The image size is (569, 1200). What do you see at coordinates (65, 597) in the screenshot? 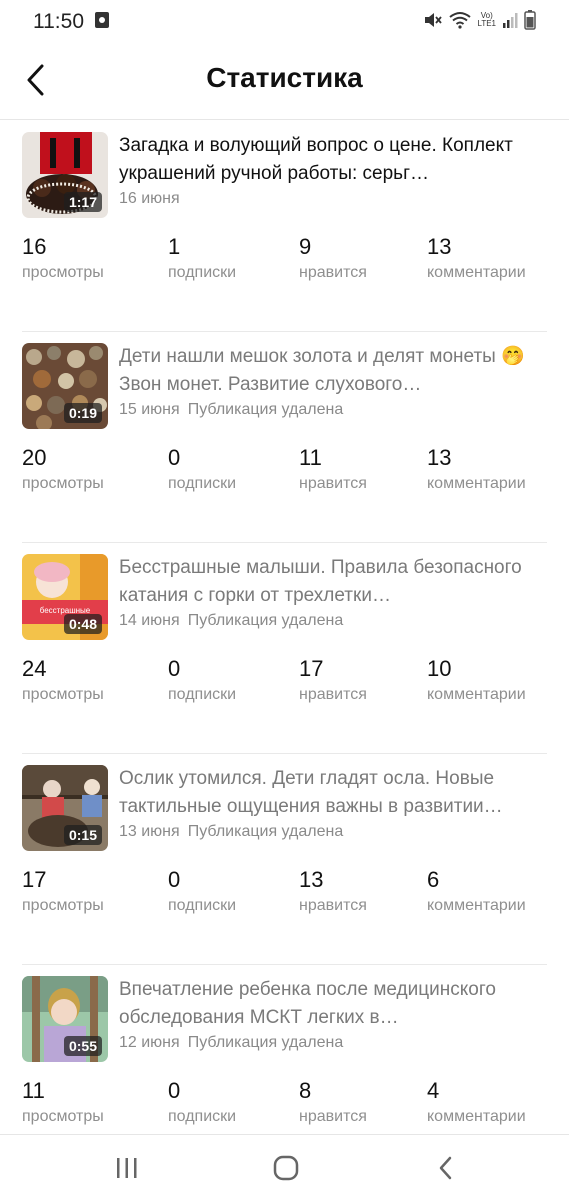
I see `video-thumbnail: бесстрашные 0:48` at bounding box center [65, 597].